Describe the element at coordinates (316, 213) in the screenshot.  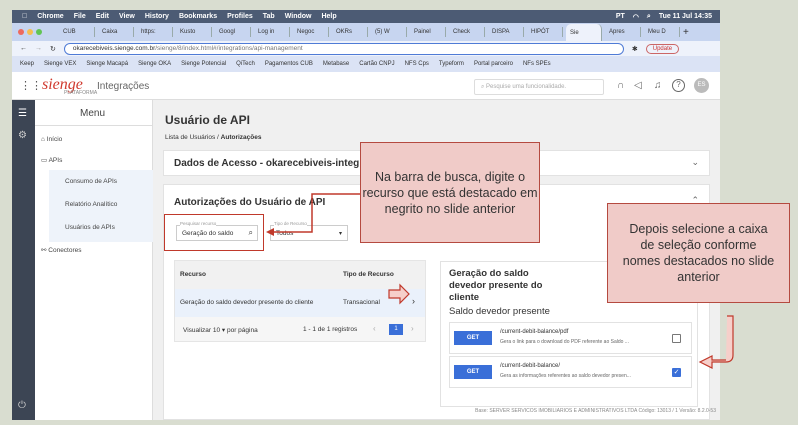
I see `arrow-to-search` at that location.